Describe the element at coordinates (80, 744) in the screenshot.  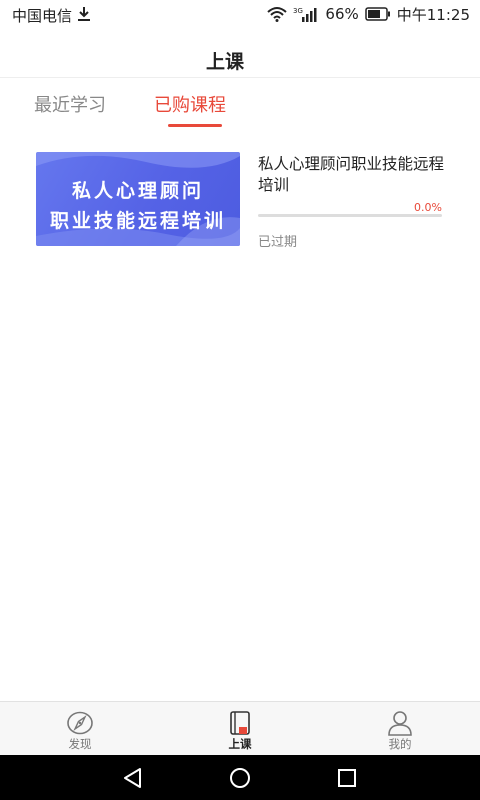
I see `nav-label-discover: 发现` at that location.